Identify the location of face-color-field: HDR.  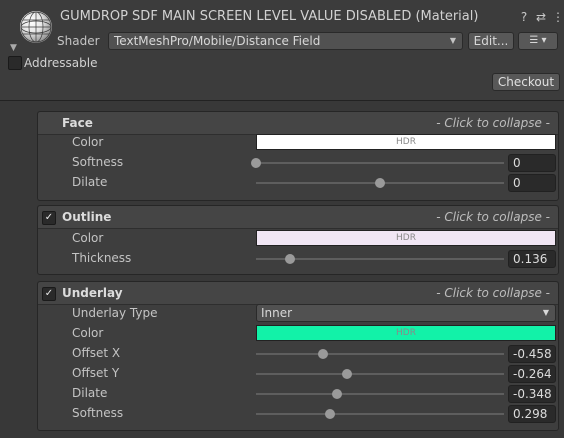
(406, 142).